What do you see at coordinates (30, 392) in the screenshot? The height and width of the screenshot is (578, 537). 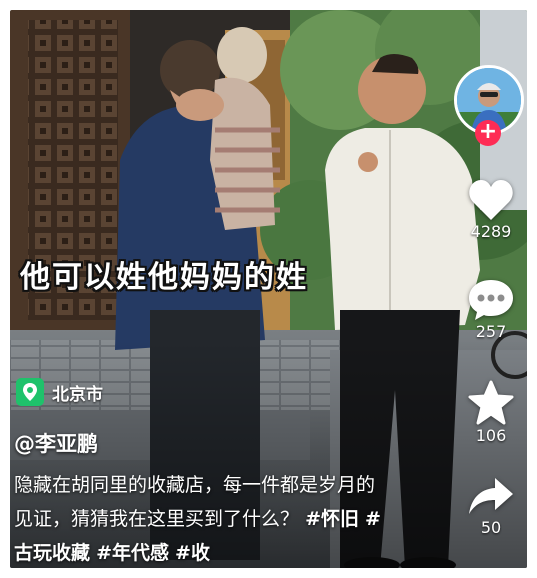 I see `location-pin-icon` at bounding box center [30, 392].